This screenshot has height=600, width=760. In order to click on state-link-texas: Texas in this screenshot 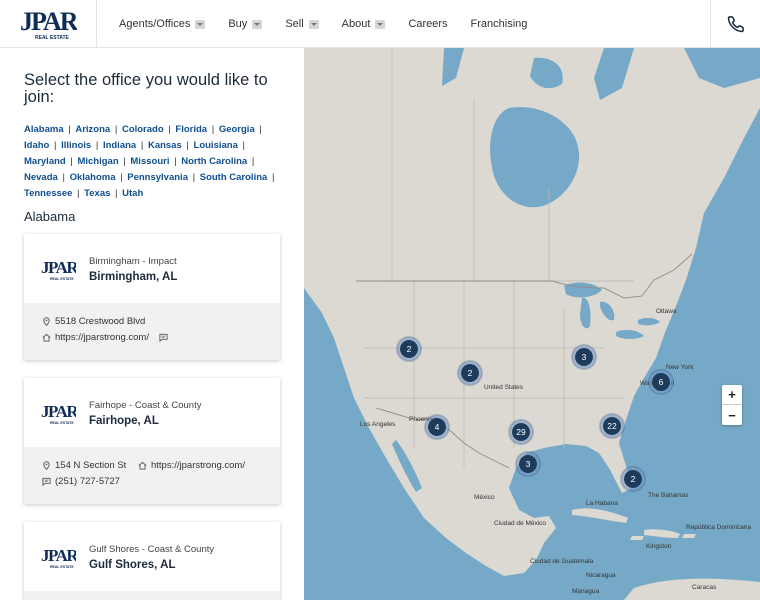, I will do `click(97, 193)`.